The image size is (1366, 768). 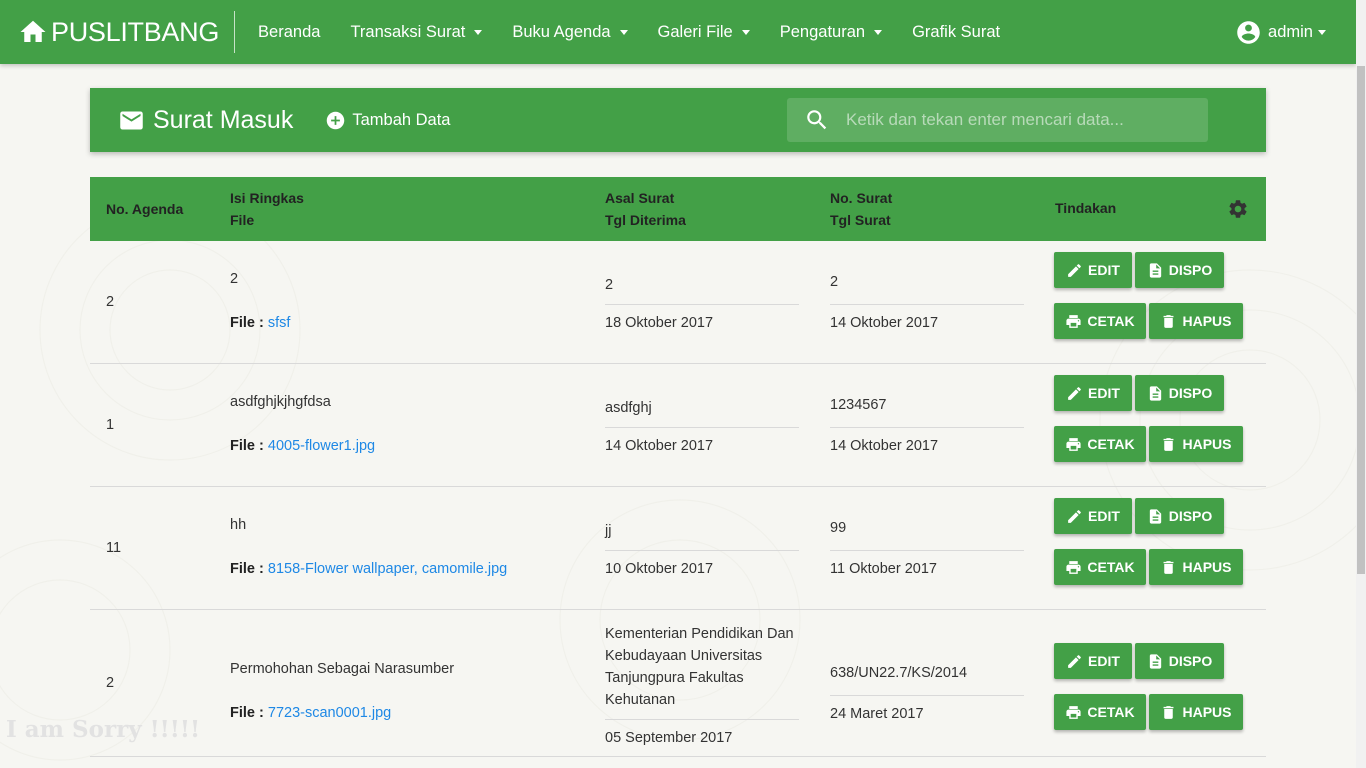 I want to click on file-link: sfsf, so click(x=279, y=323).